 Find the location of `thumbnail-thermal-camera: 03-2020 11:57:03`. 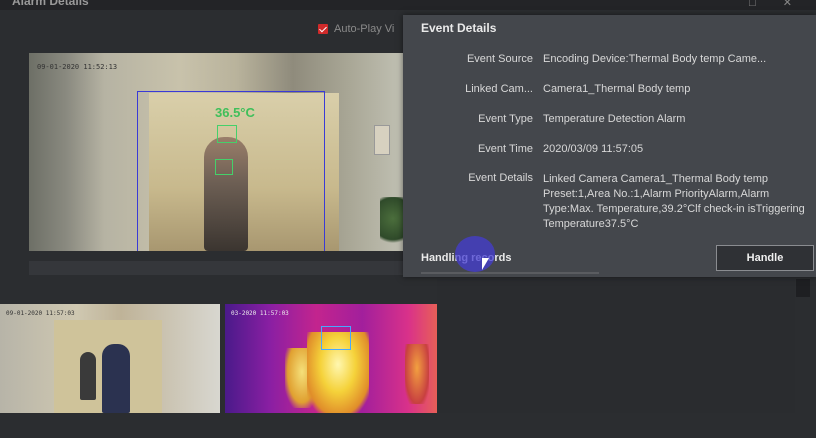

thumbnail-thermal-camera: 03-2020 11:57:03 is located at coordinates (339, 358).